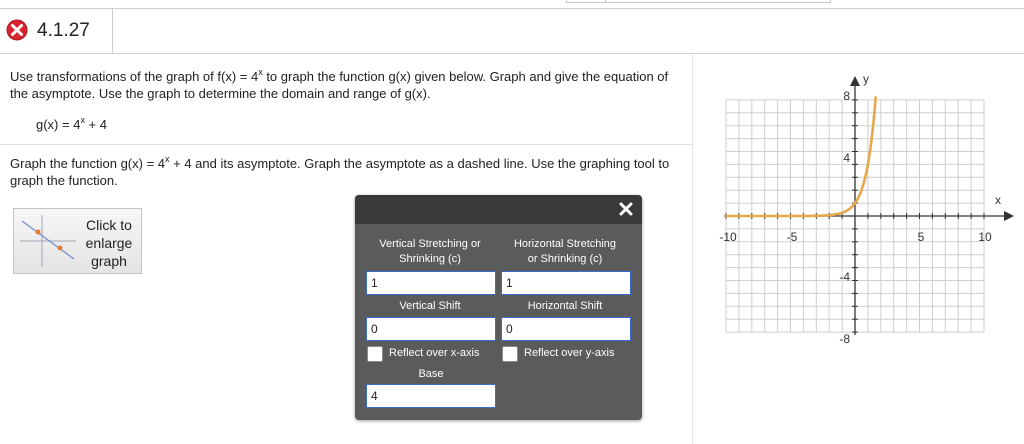 The image size is (1024, 444). Describe the element at coordinates (921, 237) in the screenshot. I see `x-tick-label-5: 5` at that location.